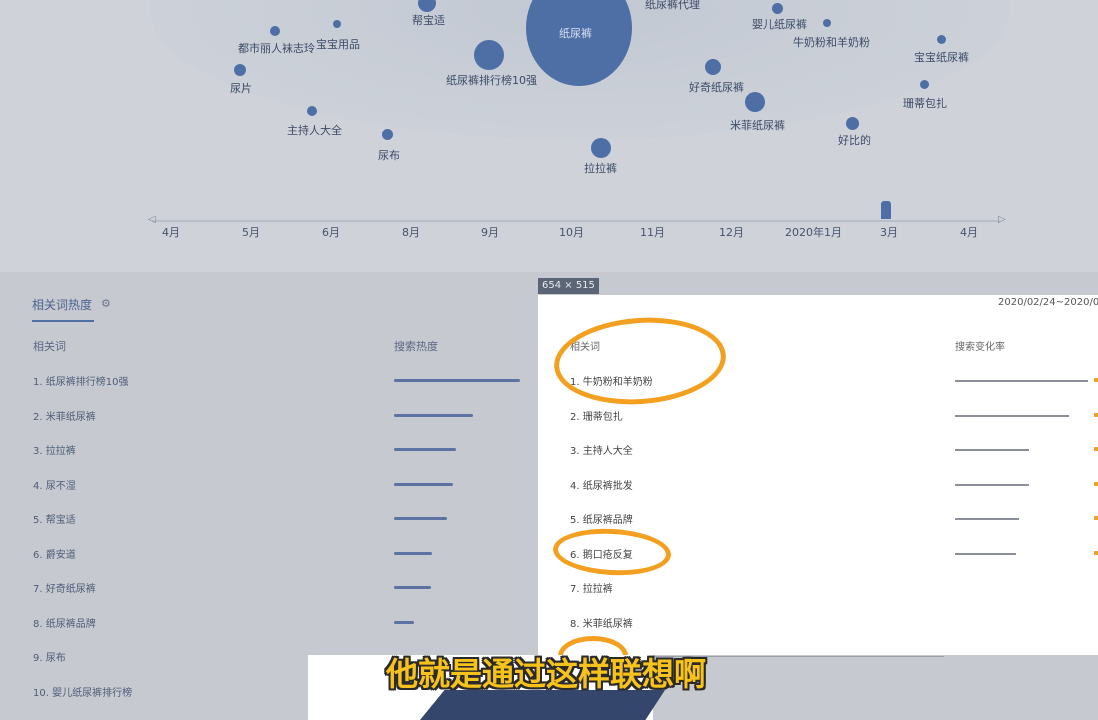  What do you see at coordinates (925, 103) in the screenshot?
I see `bubble-label: 珊蒂包扎` at bounding box center [925, 103].